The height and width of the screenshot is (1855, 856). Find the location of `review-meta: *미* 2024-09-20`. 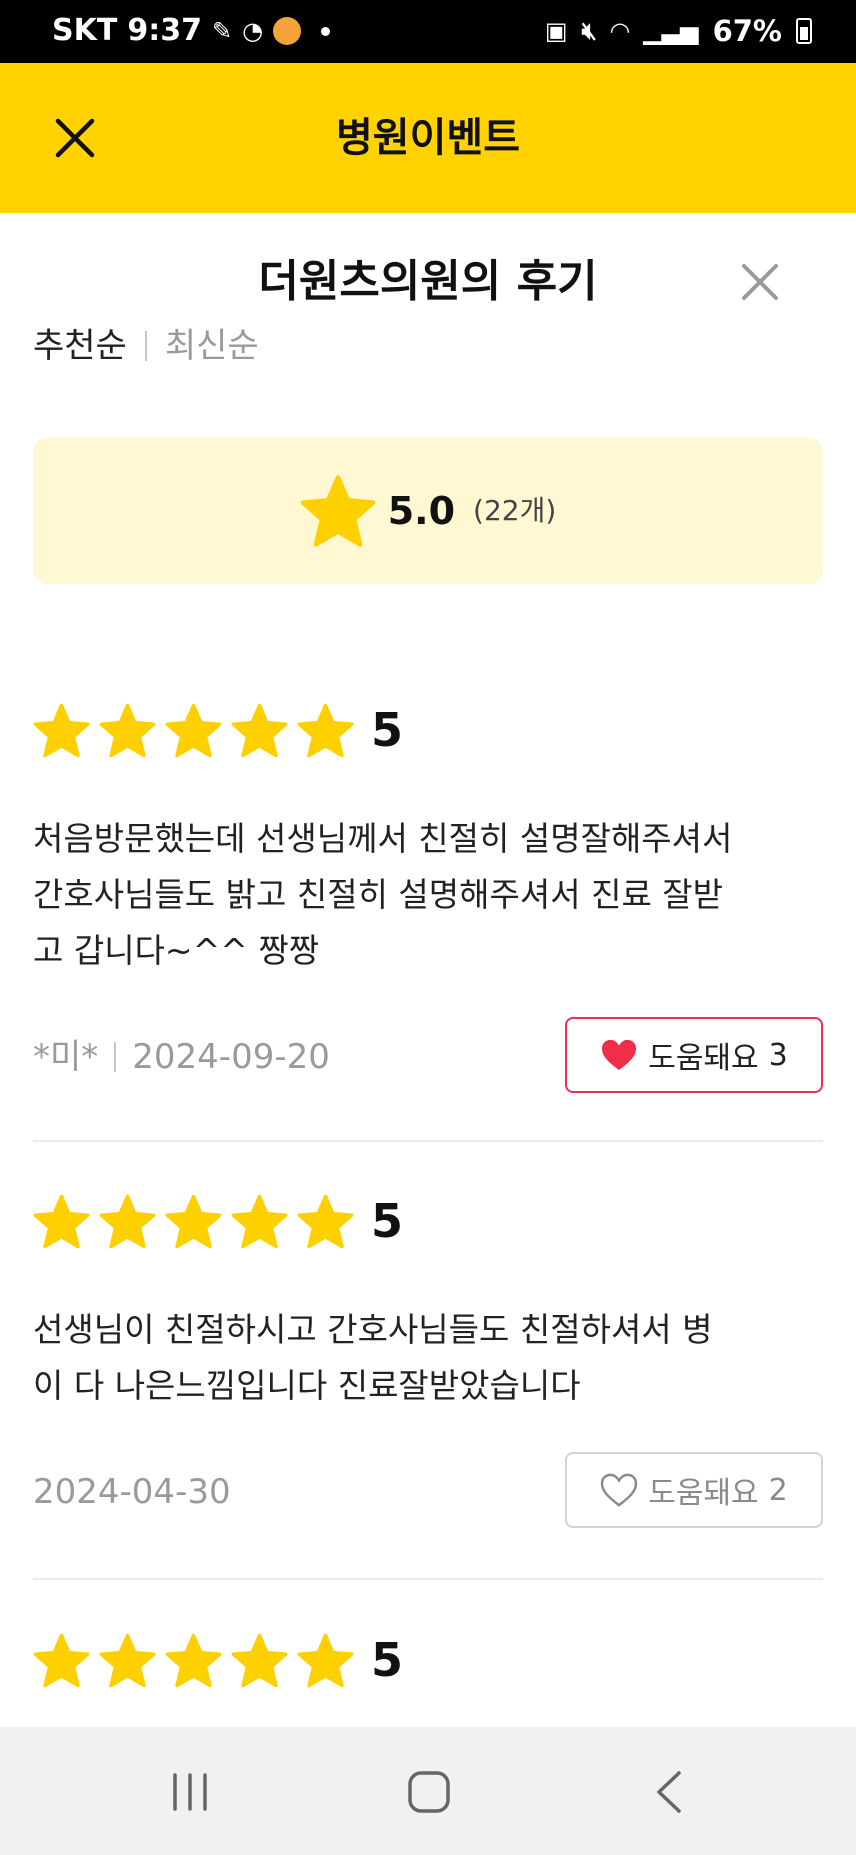

review-meta: *미* 2024-09-20 is located at coordinates (181, 1057).